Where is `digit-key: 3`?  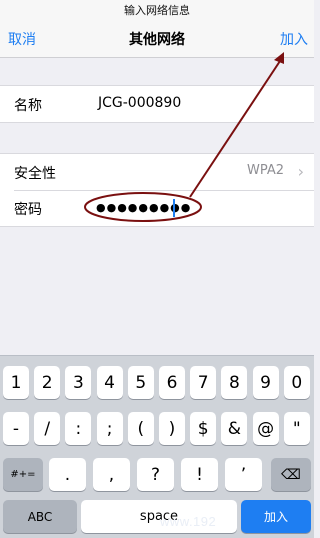
digit-key: 3 is located at coordinates (78, 382).